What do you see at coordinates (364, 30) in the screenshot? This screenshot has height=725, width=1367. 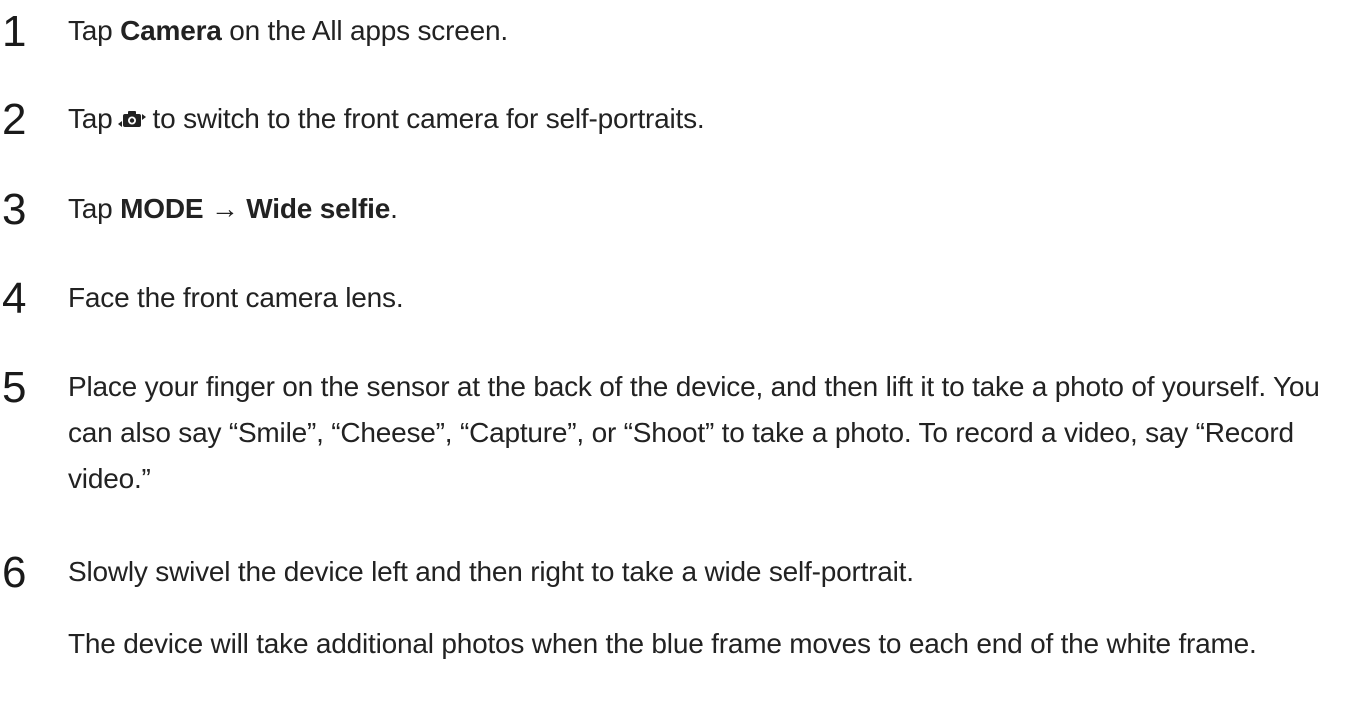 I see `step-text-post: on the All apps screen.` at bounding box center [364, 30].